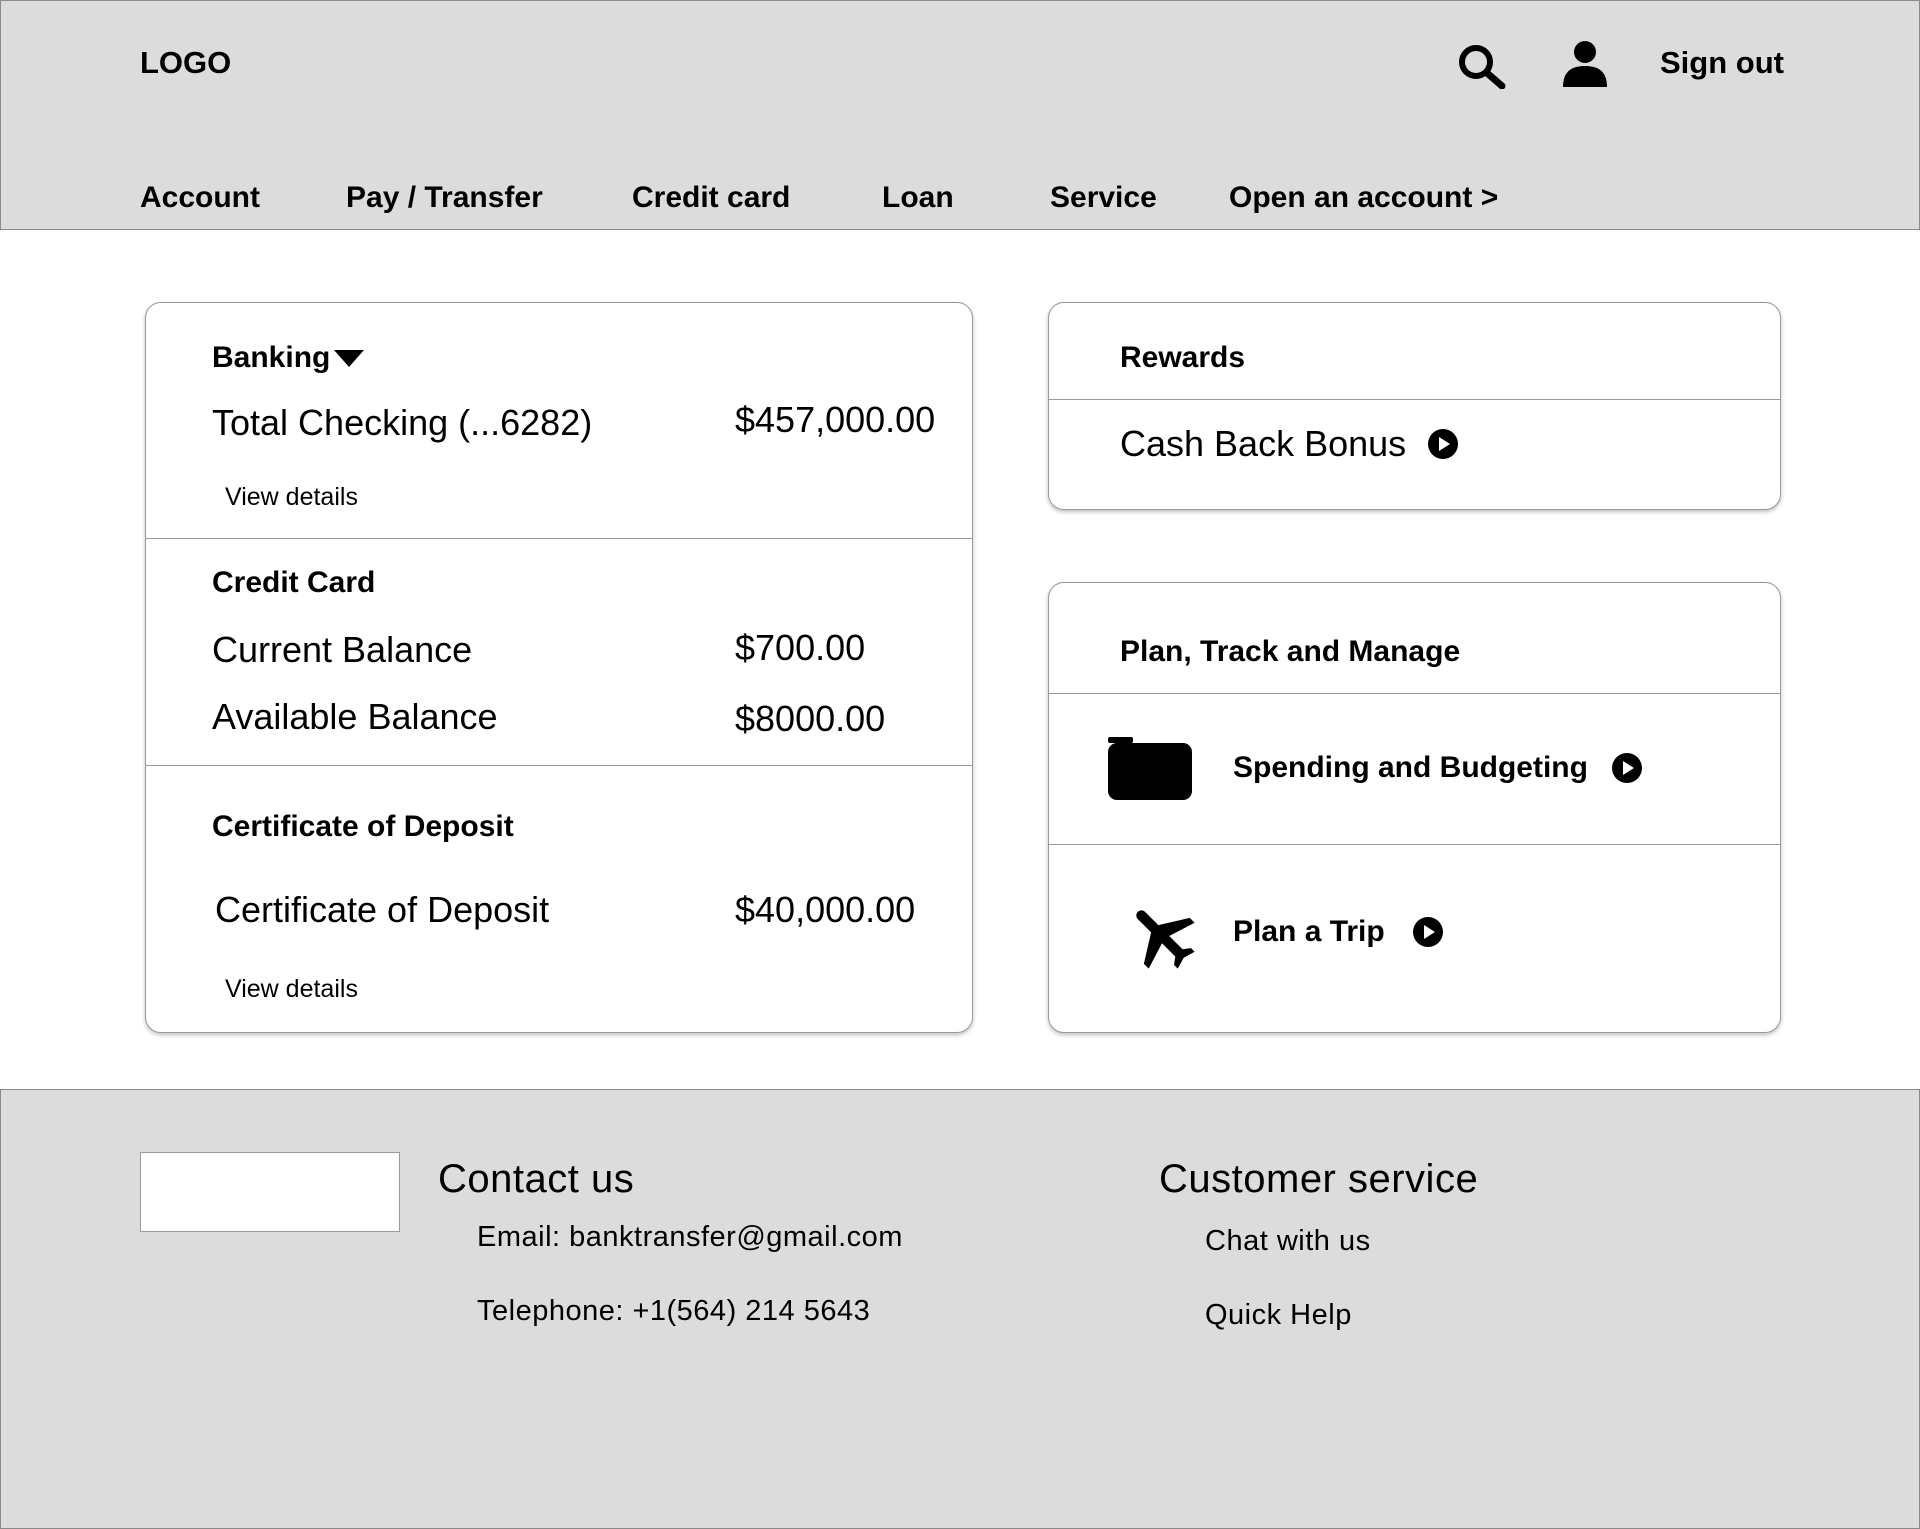 The image size is (1920, 1529). What do you see at coordinates (918, 198) in the screenshot?
I see `nav-loan: Loan` at bounding box center [918, 198].